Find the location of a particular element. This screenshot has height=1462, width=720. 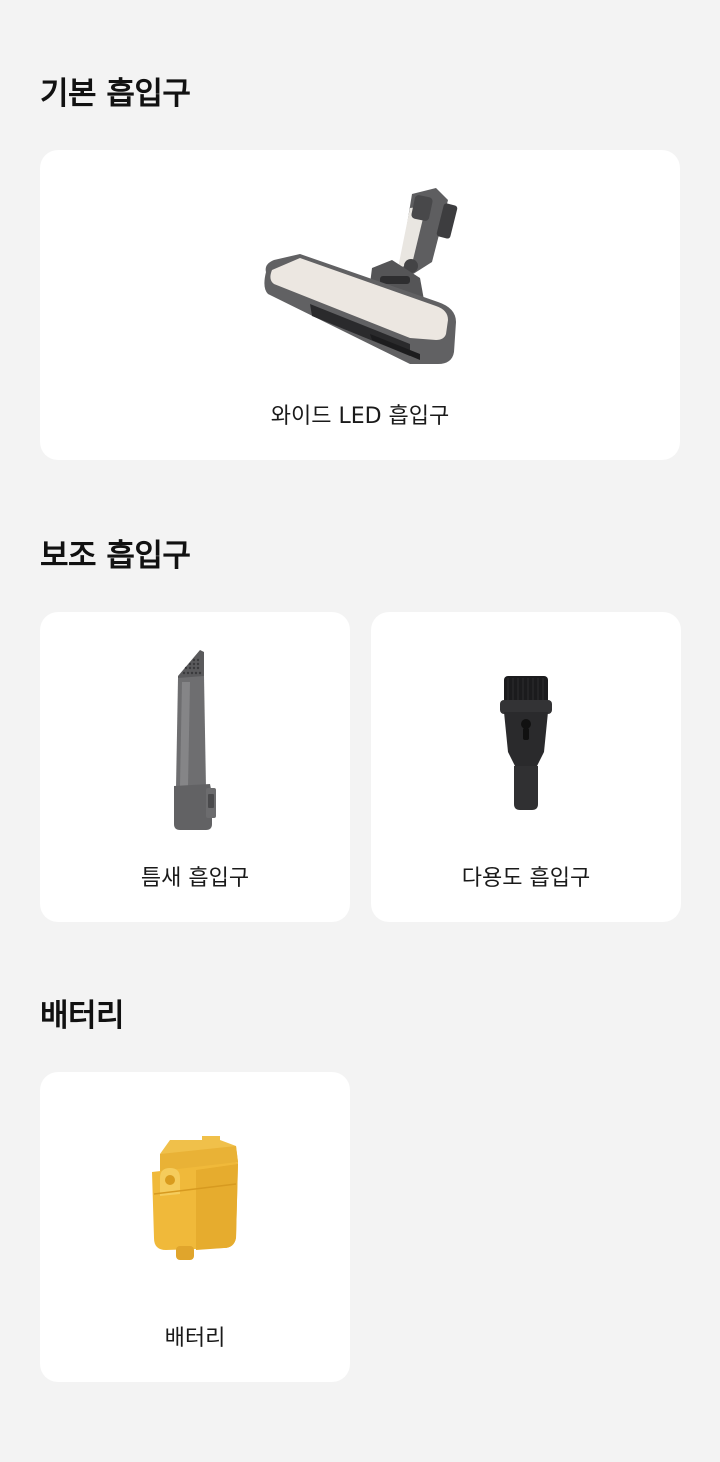

product-card-battery: 배터리 is located at coordinates (195, 1227).